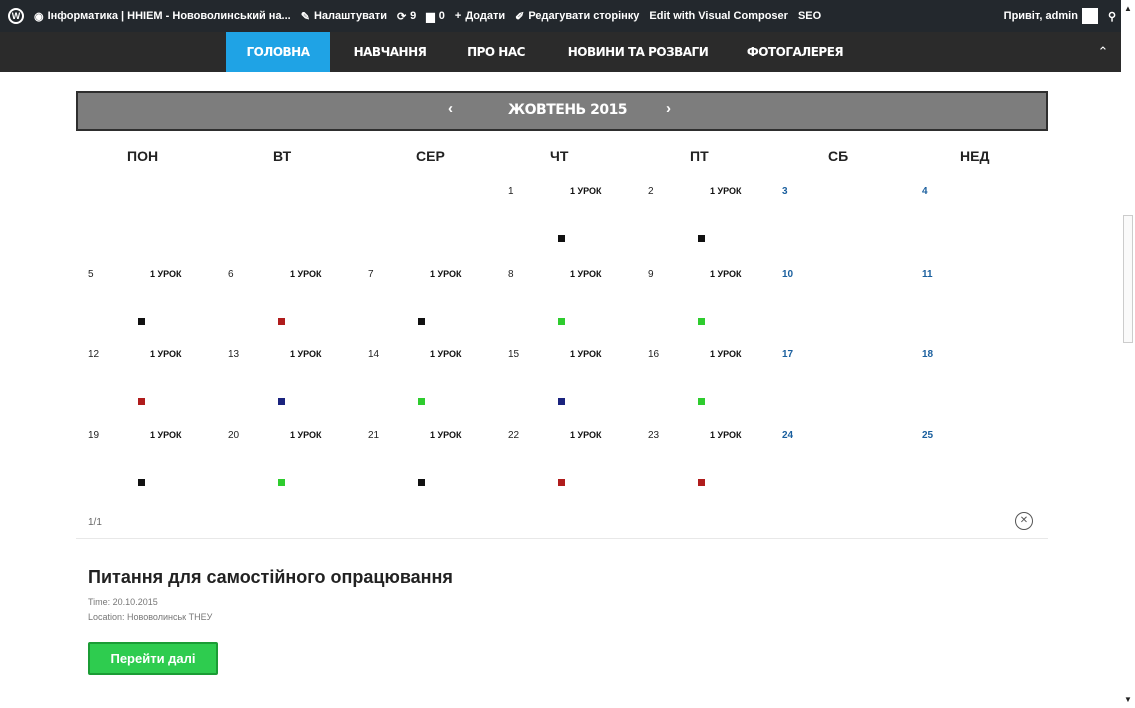 Image resolution: width=1135 pixels, height=708 pixels. Describe the element at coordinates (233, 354) in the screenshot. I see `calendar-day-13: 13` at that location.